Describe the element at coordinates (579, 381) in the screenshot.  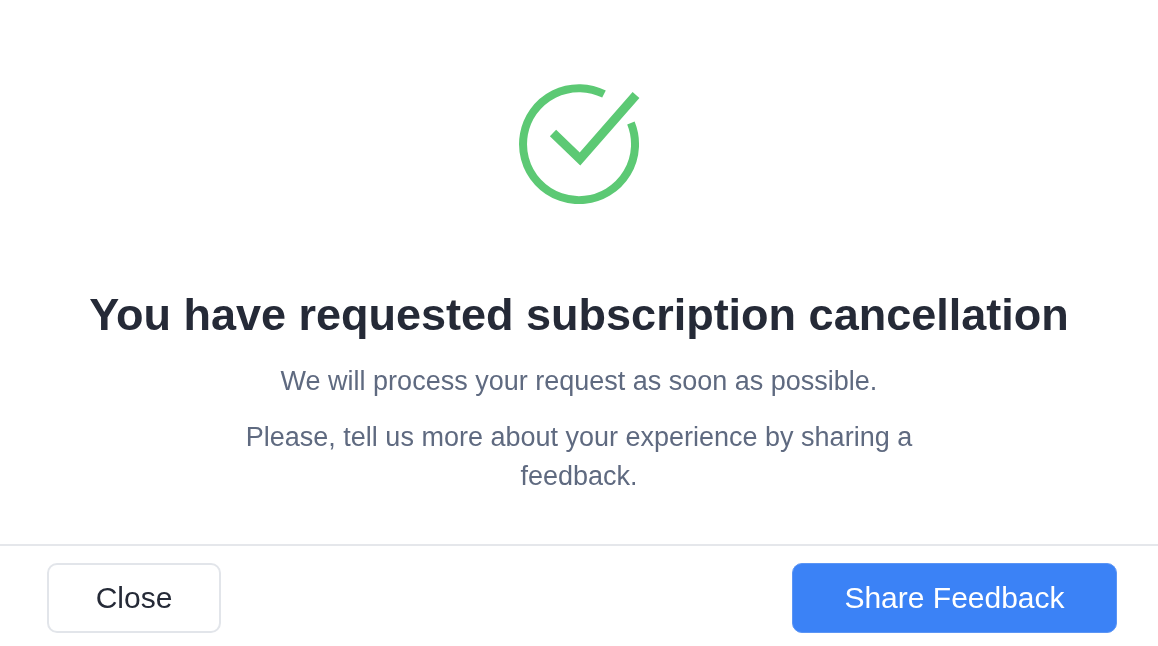
I see `message-text: We will process your request as soon as possible.` at that location.